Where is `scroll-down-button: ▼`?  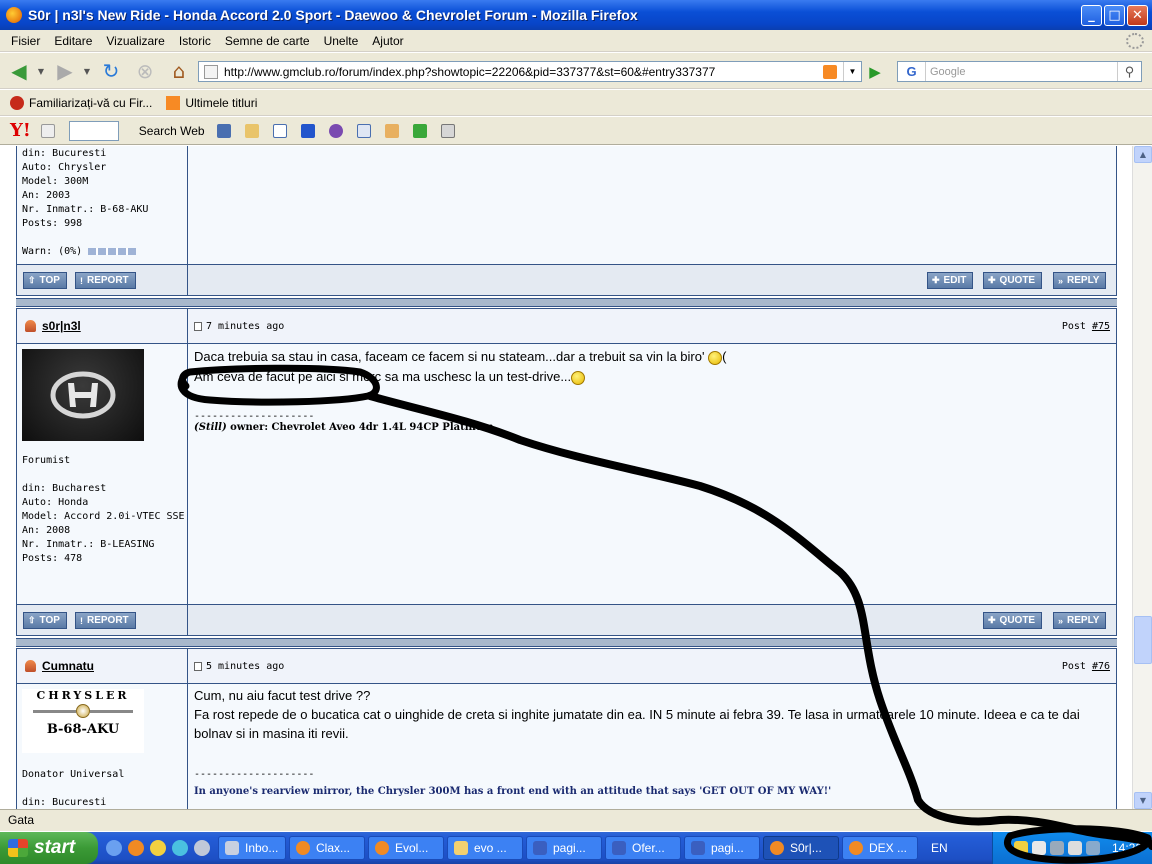 scroll-down-button: ▼ is located at coordinates (1143, 800).